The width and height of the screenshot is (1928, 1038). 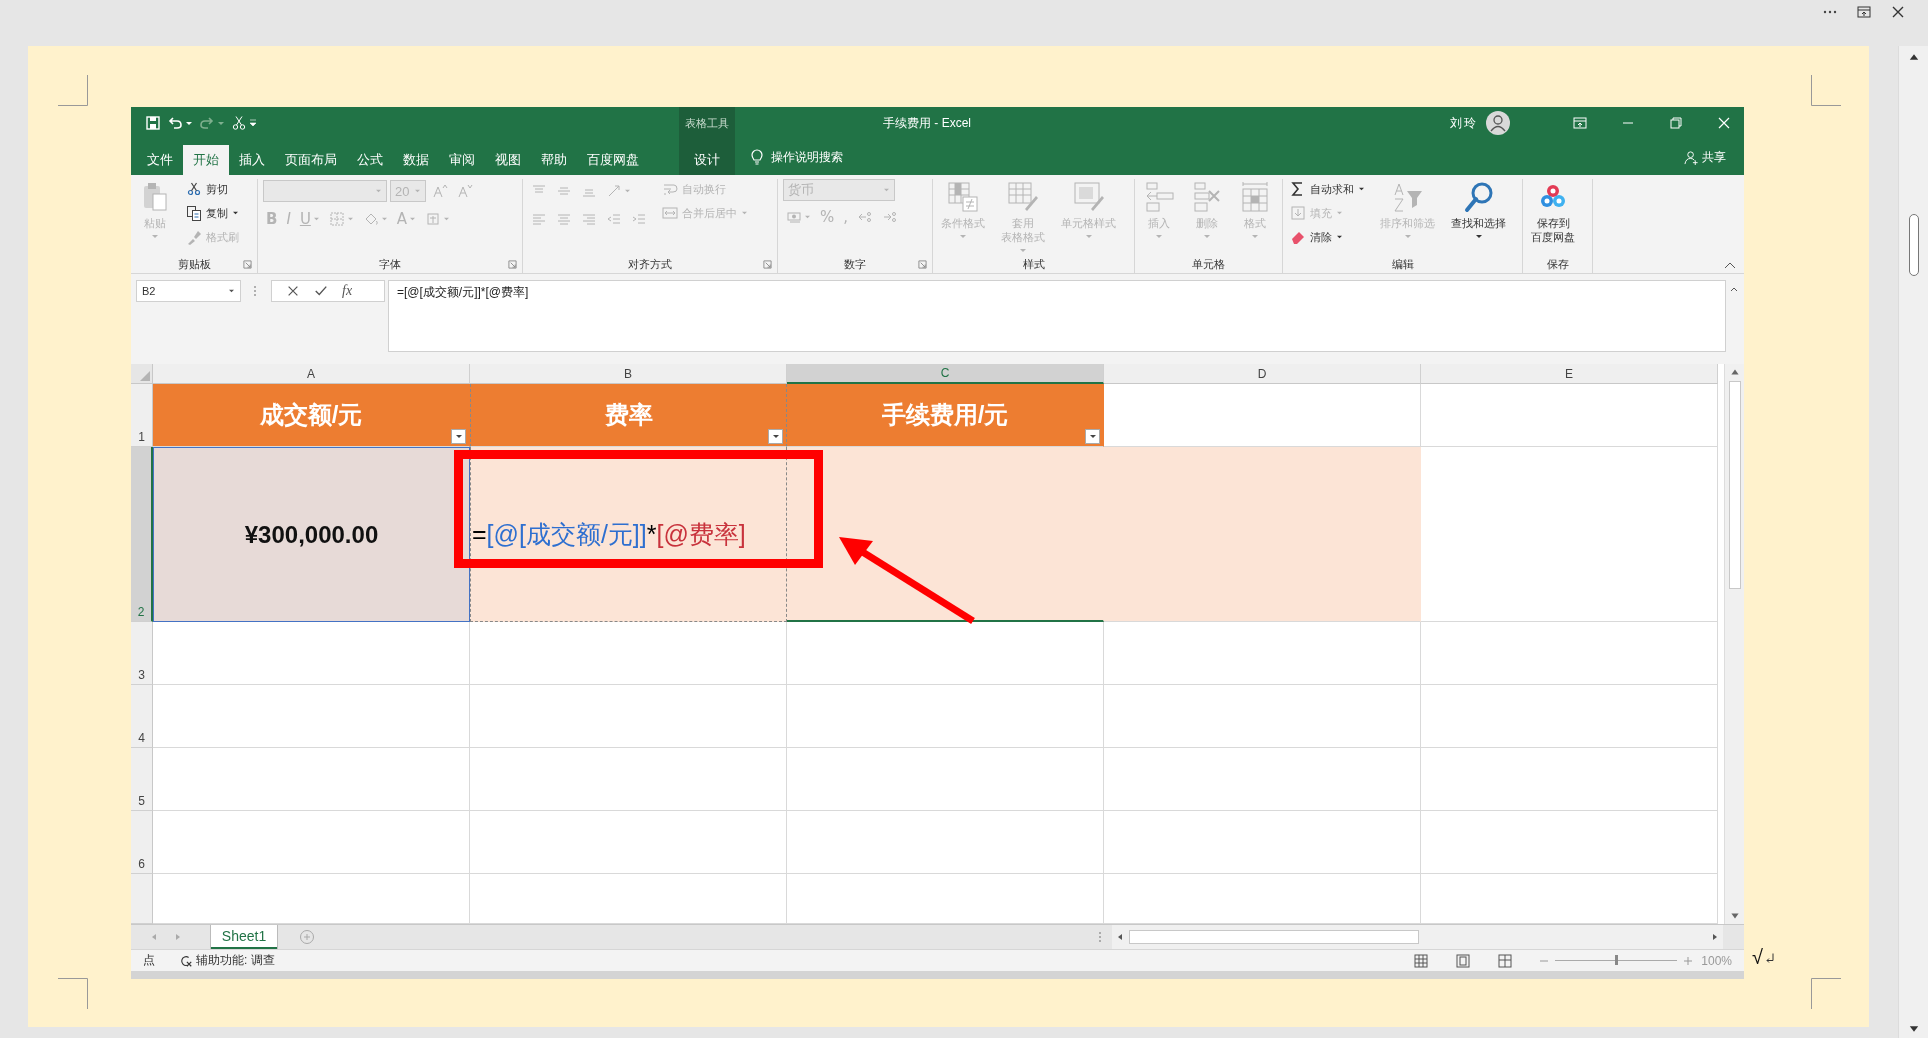 What do you see at coordinates (194, 237) in the screenshot?
I see `brush-icon` at bounding box center [194, 237].